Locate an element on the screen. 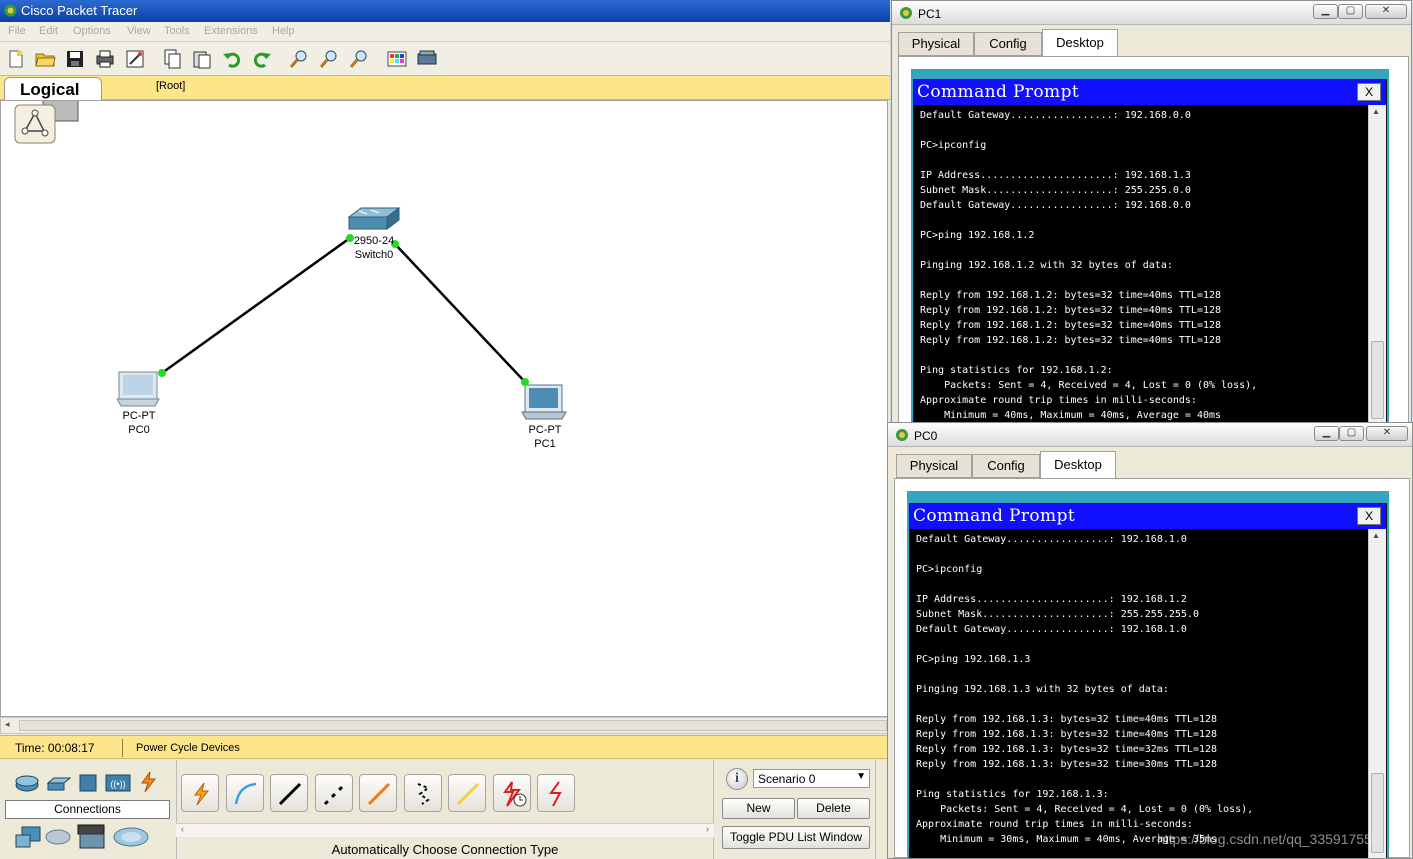  pc0-title-bar: PC0 ▁ ▢ ✕ is located at coordinates (1150, 435).